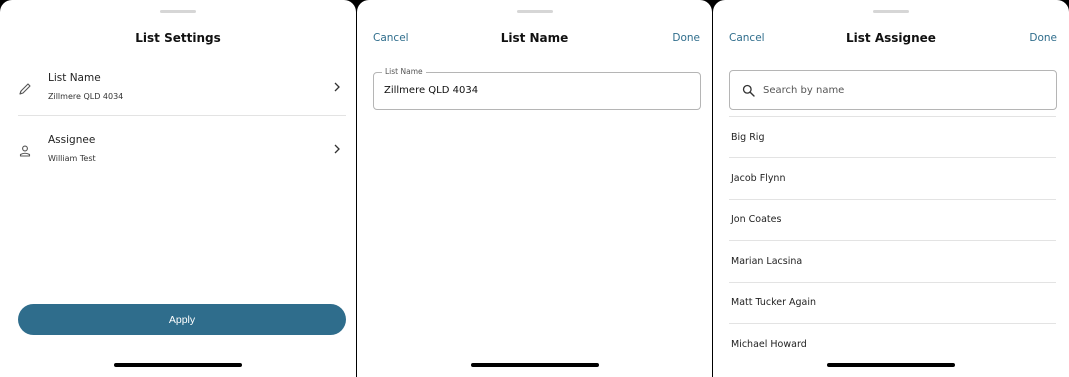  I want to click on list-name-field-label: List Name, so click(404, 71).